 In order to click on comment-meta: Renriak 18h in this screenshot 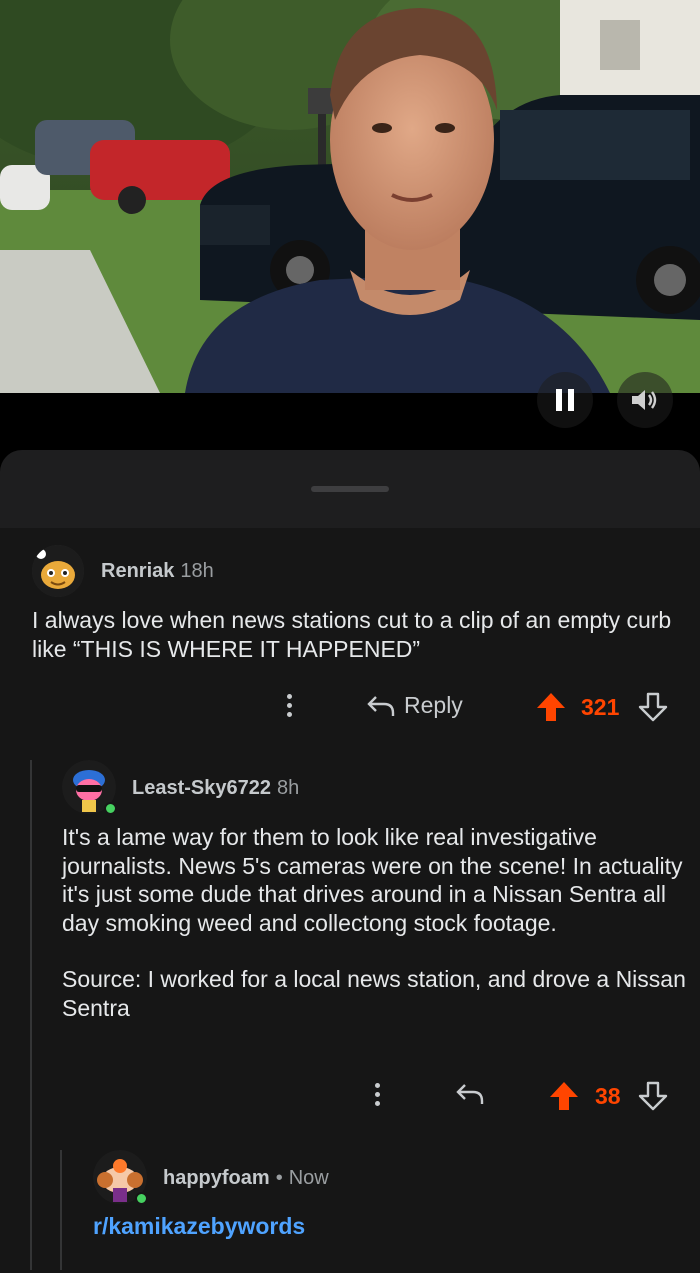, I will do `click(157, 571)`.